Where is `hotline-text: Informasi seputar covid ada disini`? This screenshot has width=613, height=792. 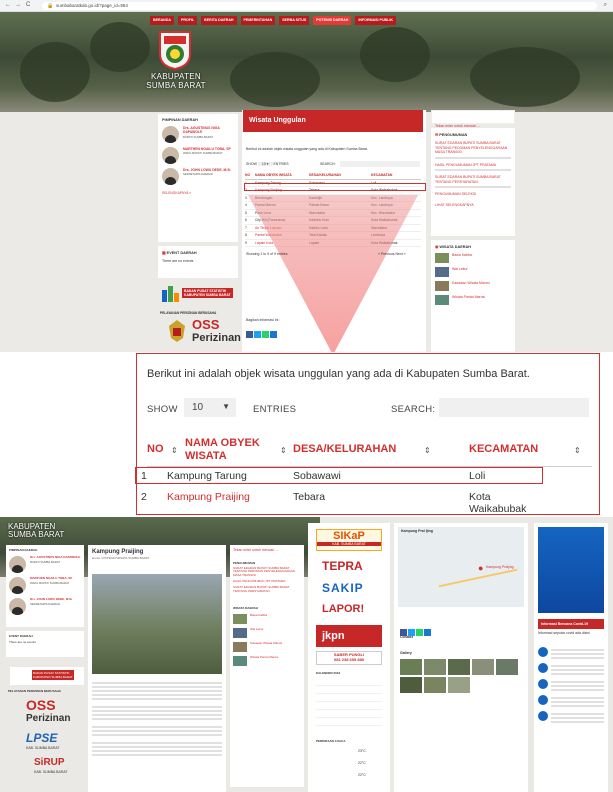 hotline-text: Informasi seputar covid ada disini is located at coordinates (571, 633).